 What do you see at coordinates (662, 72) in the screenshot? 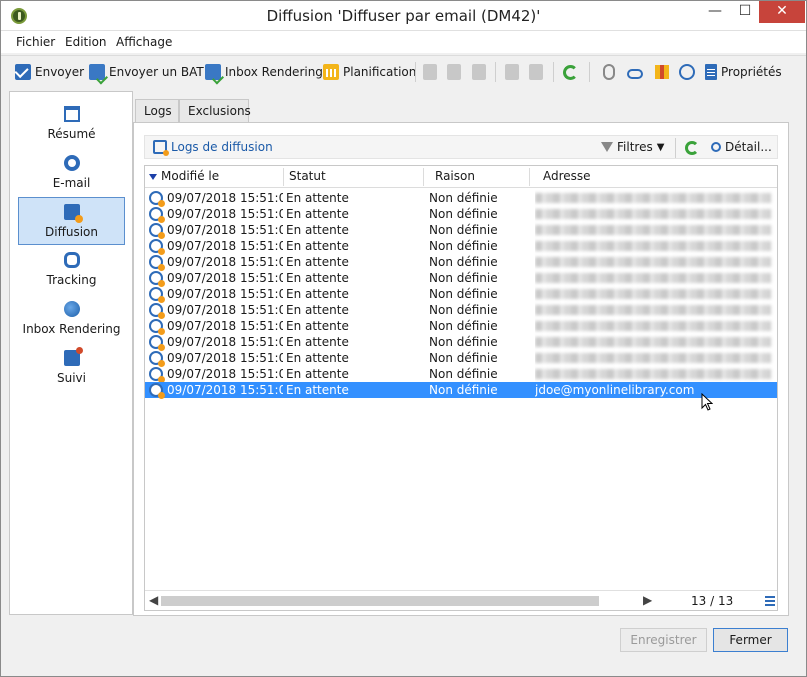
I see `offers-button` at bounding box center [662, 72].